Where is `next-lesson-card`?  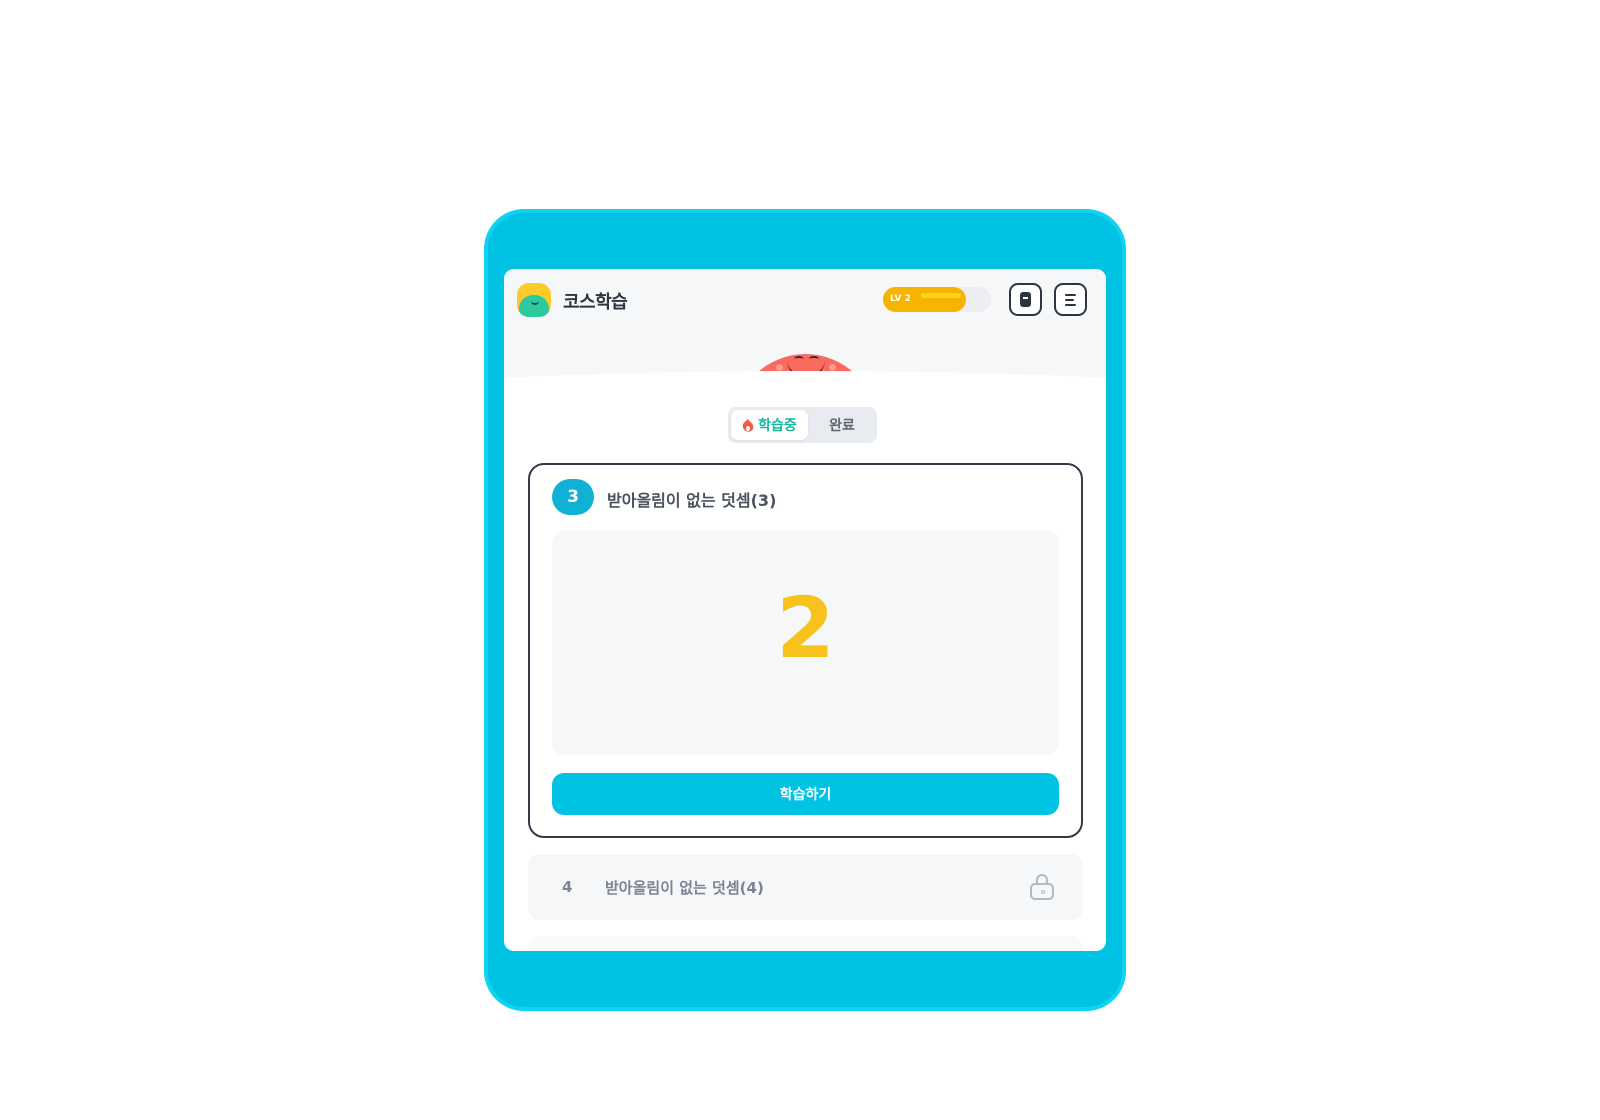
next-lesson-card is located at coordinates (805, 943).